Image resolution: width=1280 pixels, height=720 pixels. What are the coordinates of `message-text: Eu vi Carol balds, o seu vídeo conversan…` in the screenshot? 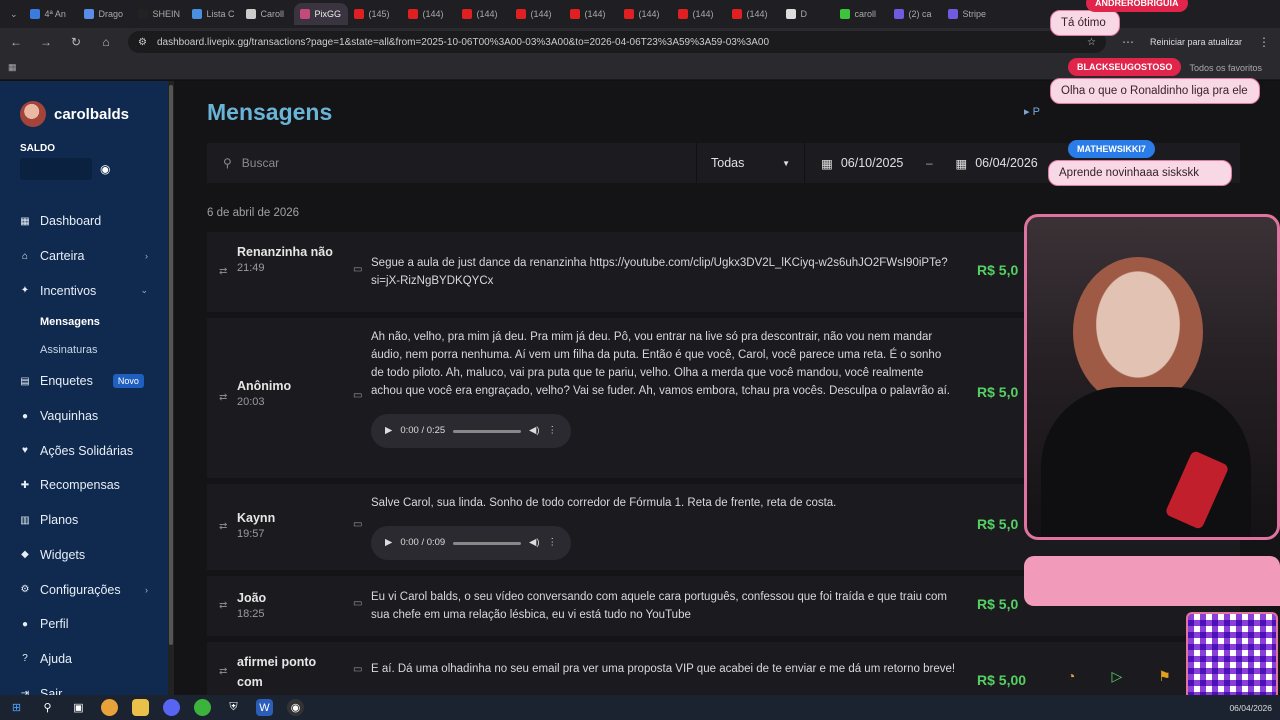 It's located at (659, 606).